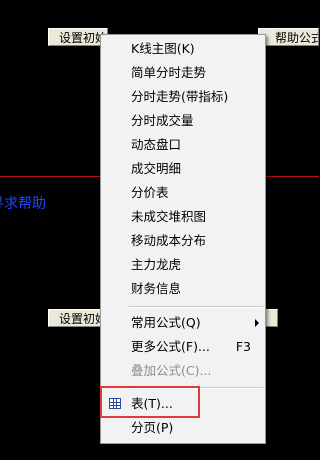  What do you see at coordinates (78, 318) in the screenshot?
I see `set-initial-button-lower: 设置初始` at bounding box center [78, 318].